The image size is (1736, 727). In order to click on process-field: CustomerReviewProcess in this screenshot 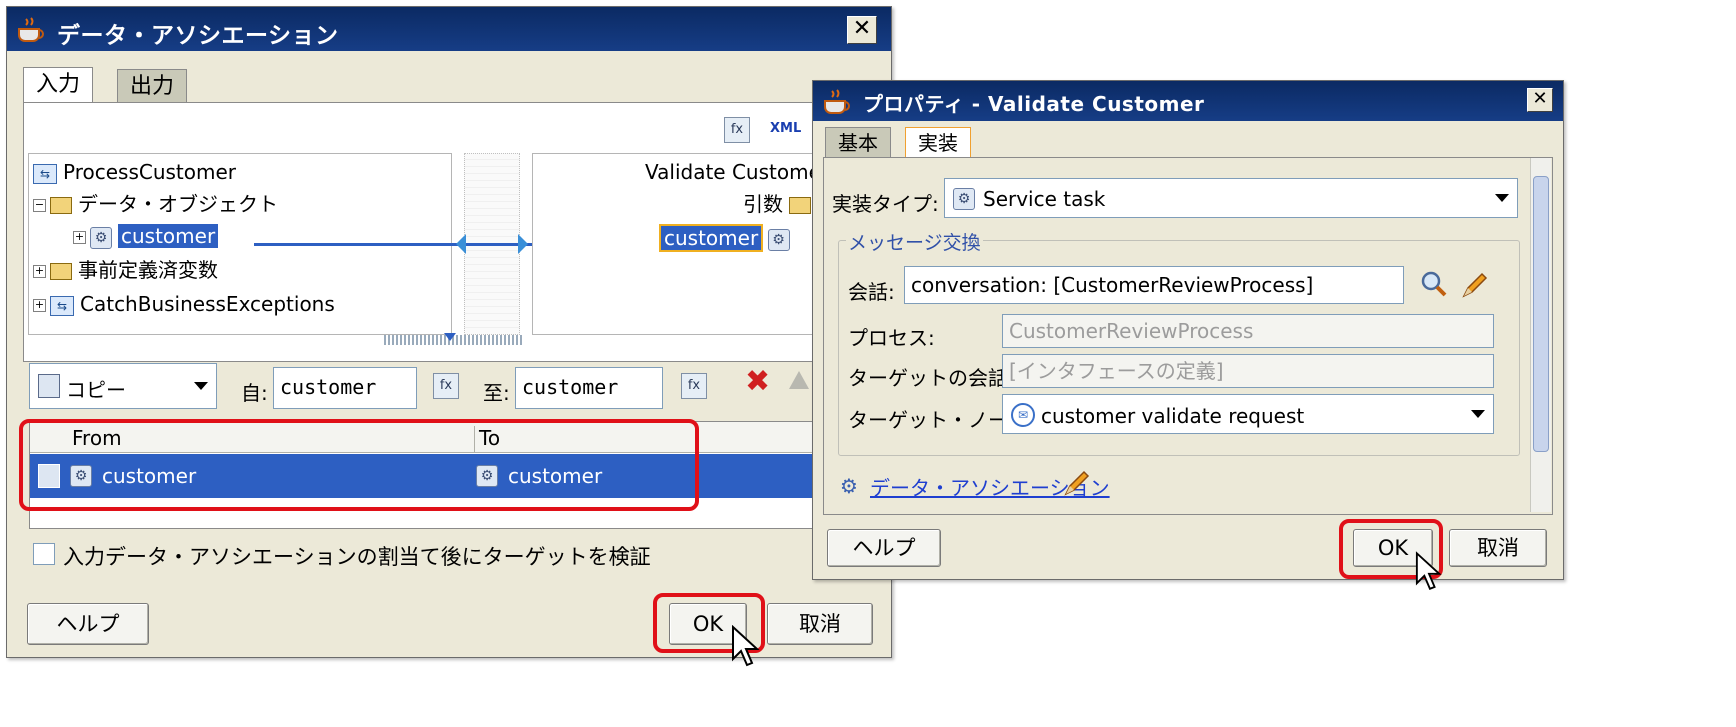, I will do `click(1248, 331)`.